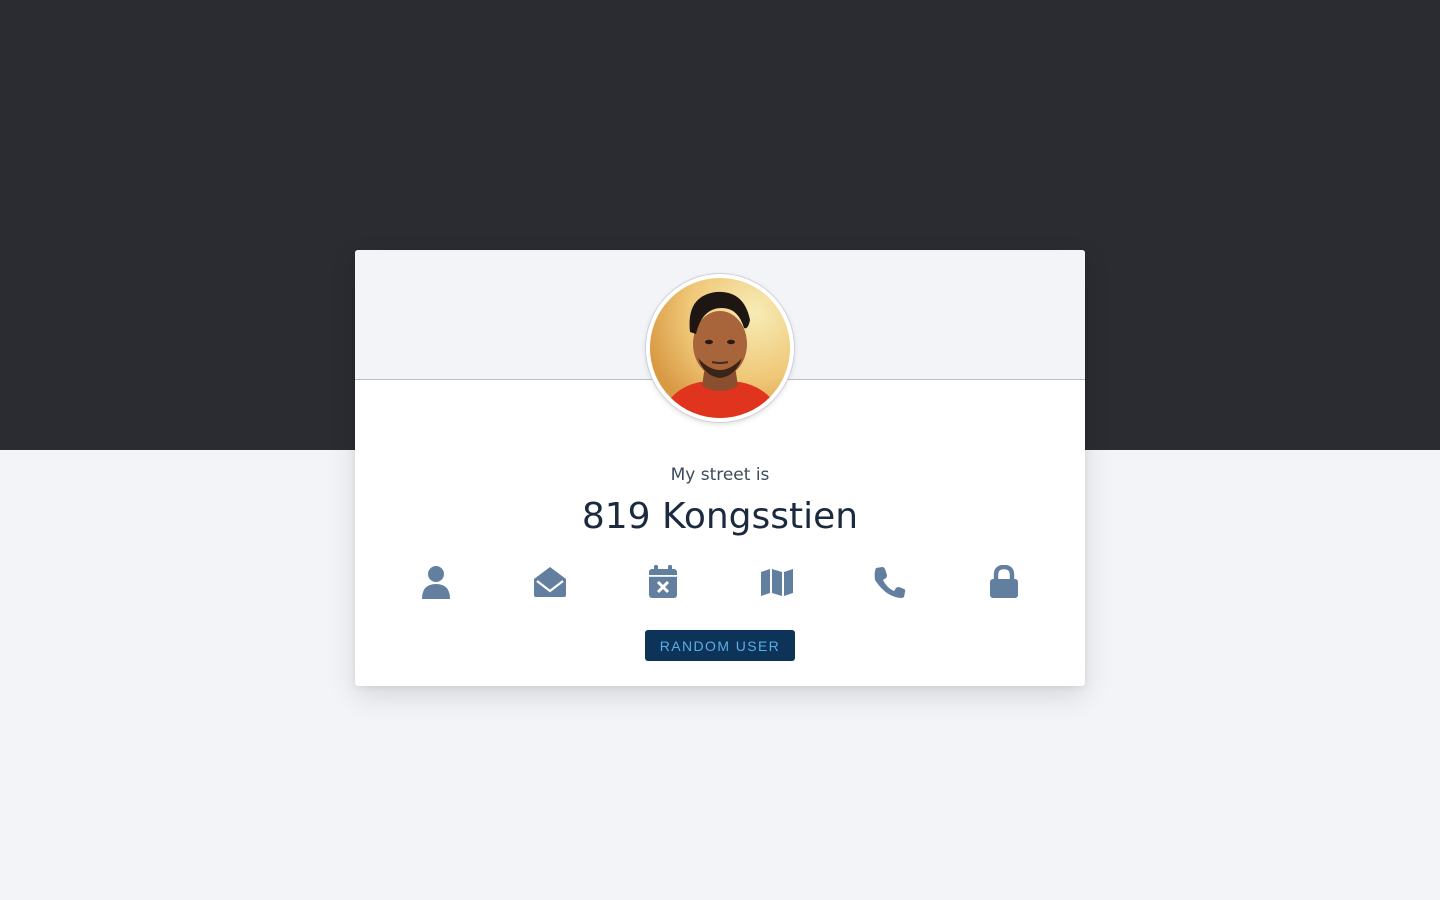 Image resolution: width=1440 pixels, height=900 pixels. What do you see at coordinates (663, 582) in the screenshot?
I see `calendar-x-icon` at bounding box center [663, 582].